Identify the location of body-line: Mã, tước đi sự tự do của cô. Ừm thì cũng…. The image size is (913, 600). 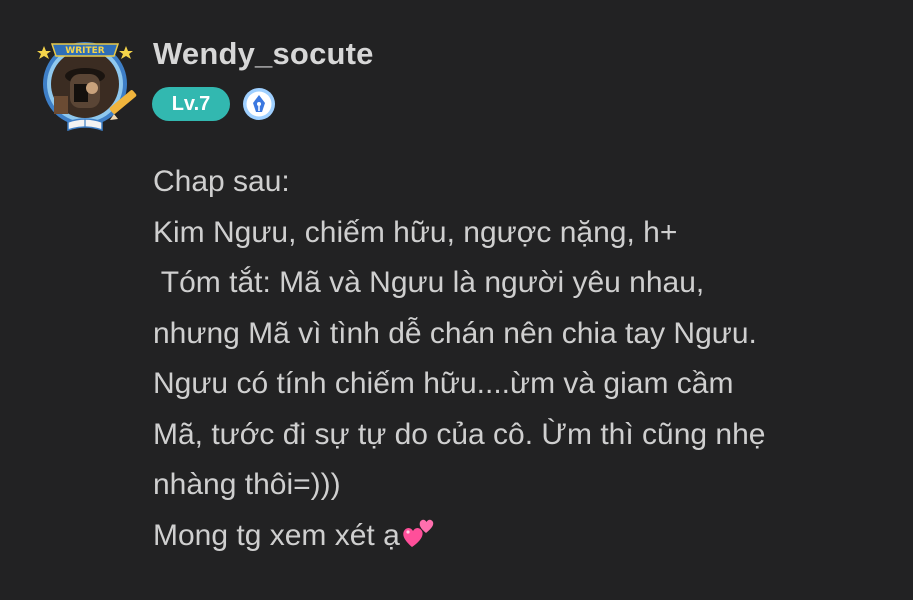
(459, 434).